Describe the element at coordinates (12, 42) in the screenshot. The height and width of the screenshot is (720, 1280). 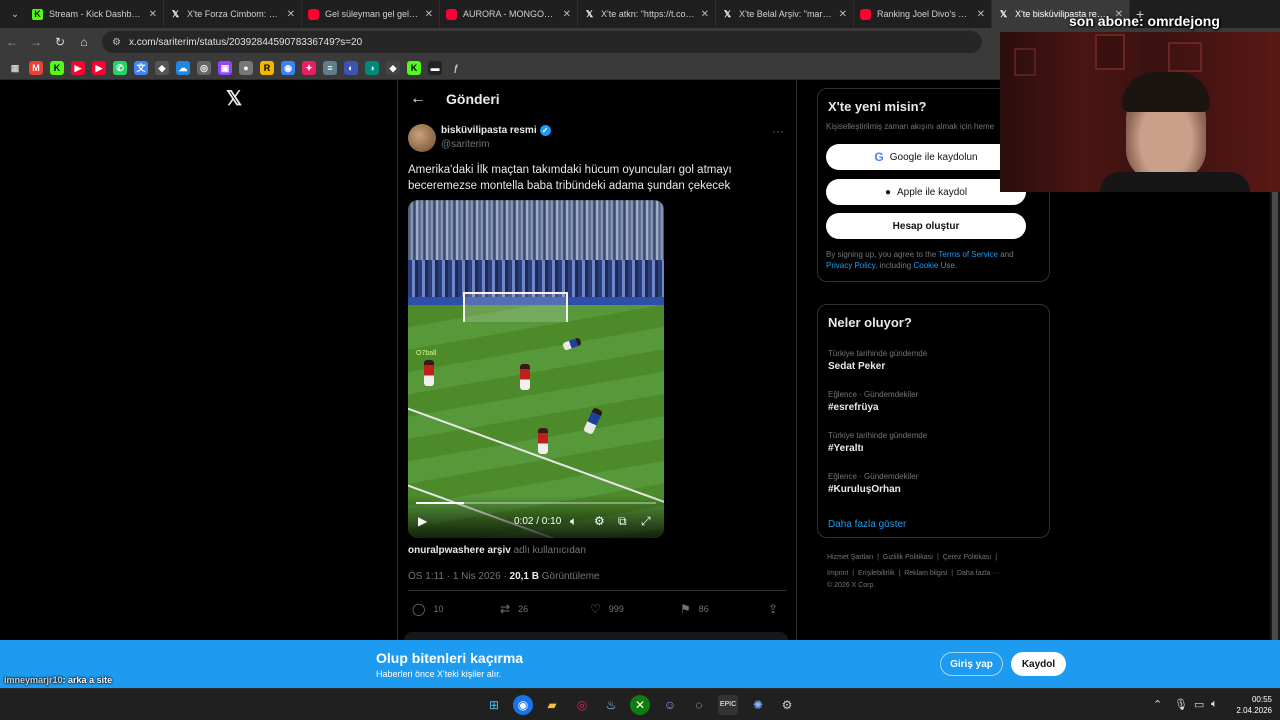
I see `back-icon: ←` at that location.